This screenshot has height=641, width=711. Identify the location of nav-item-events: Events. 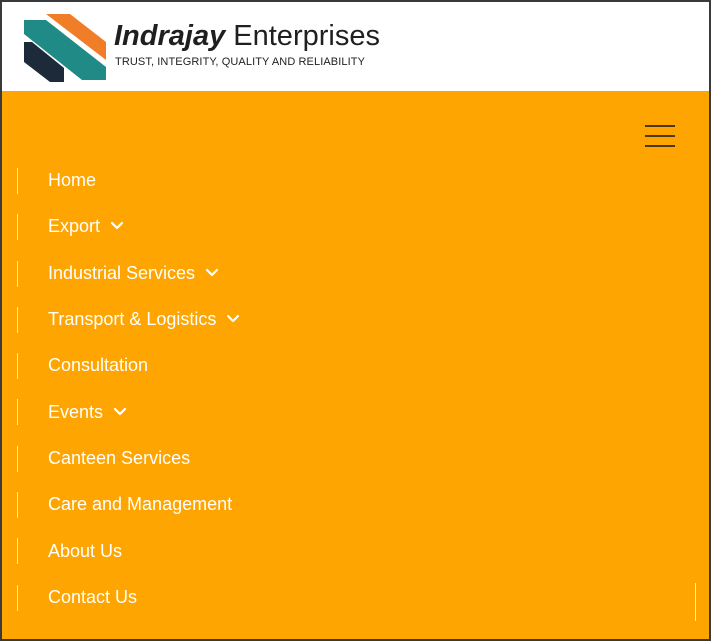
(356, 411).